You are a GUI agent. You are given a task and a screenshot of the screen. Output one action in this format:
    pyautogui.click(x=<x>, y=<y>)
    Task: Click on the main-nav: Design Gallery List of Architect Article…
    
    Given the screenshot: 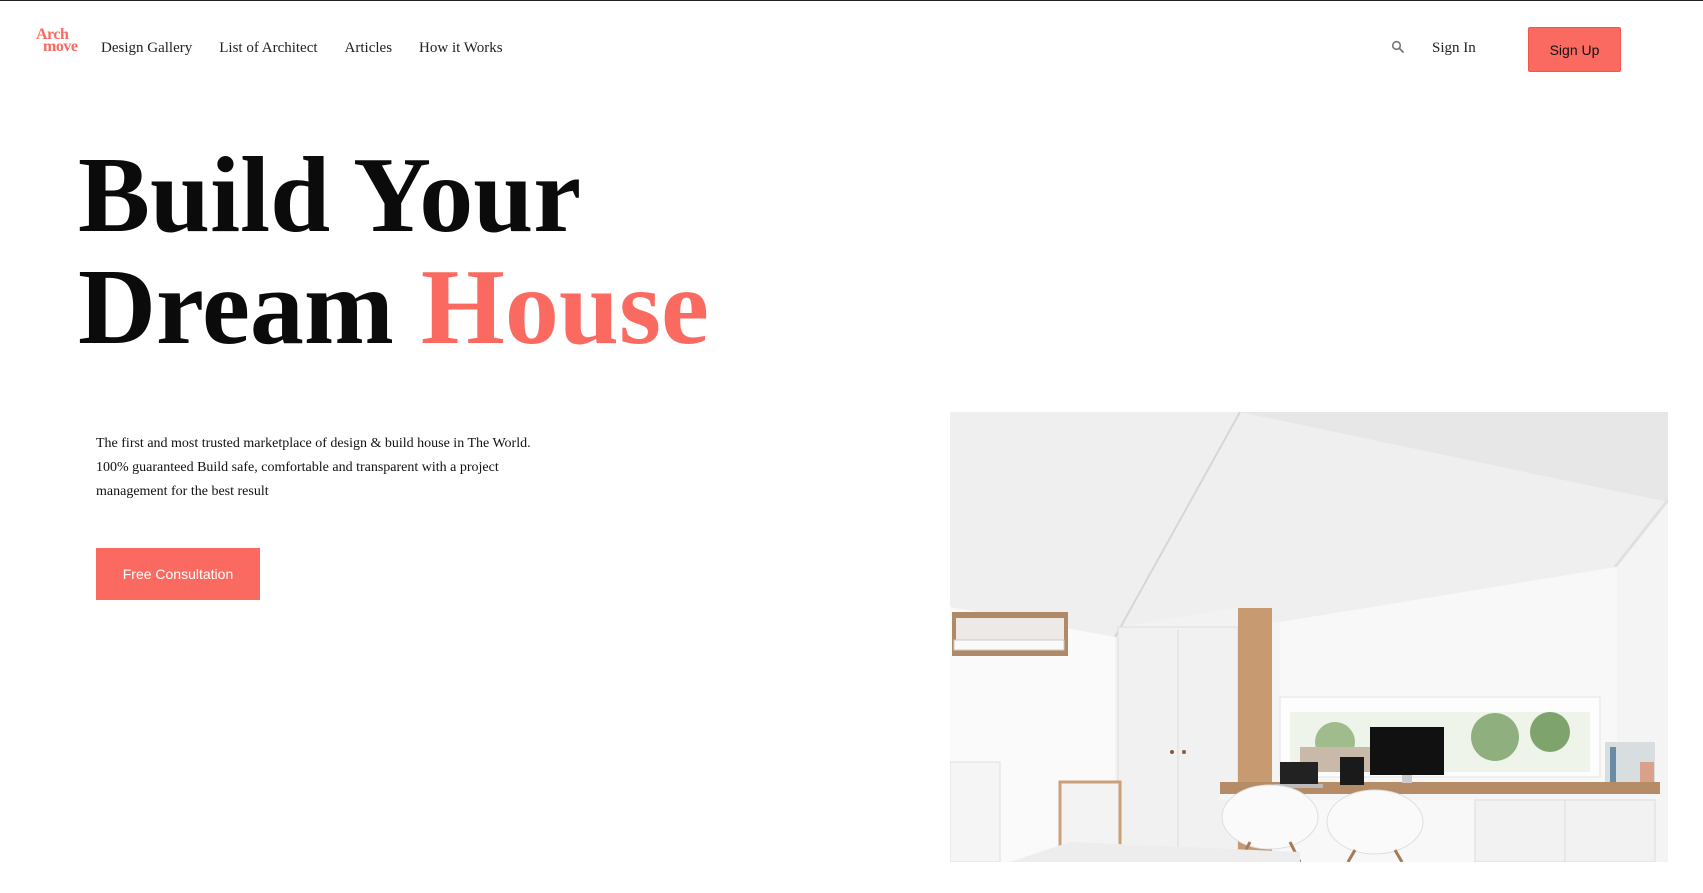 What is the action you would take?
    pyautogui.click(x=315, y=48)
    